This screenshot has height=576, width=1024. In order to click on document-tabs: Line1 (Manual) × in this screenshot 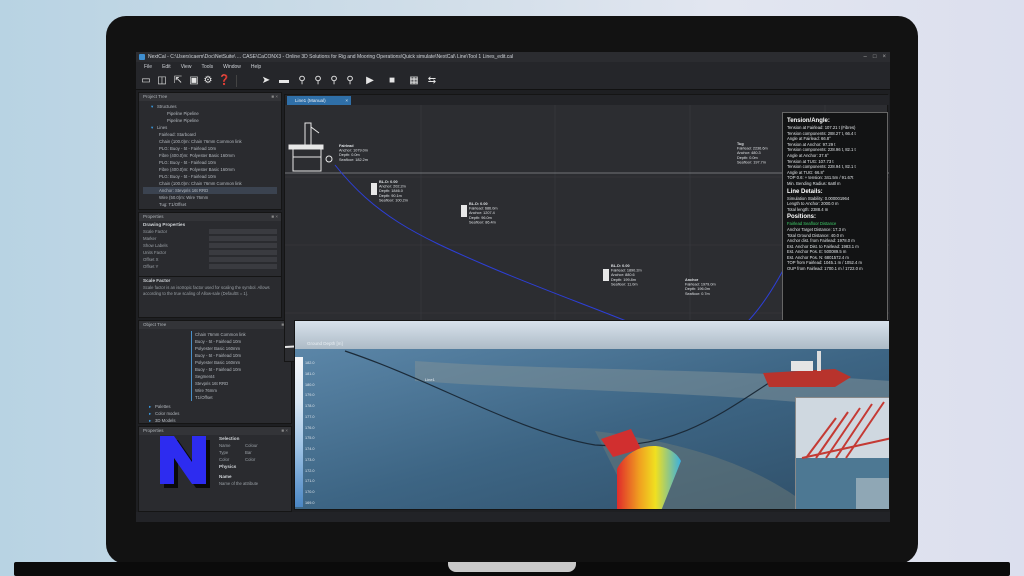, I will do `click(587, 100)`.